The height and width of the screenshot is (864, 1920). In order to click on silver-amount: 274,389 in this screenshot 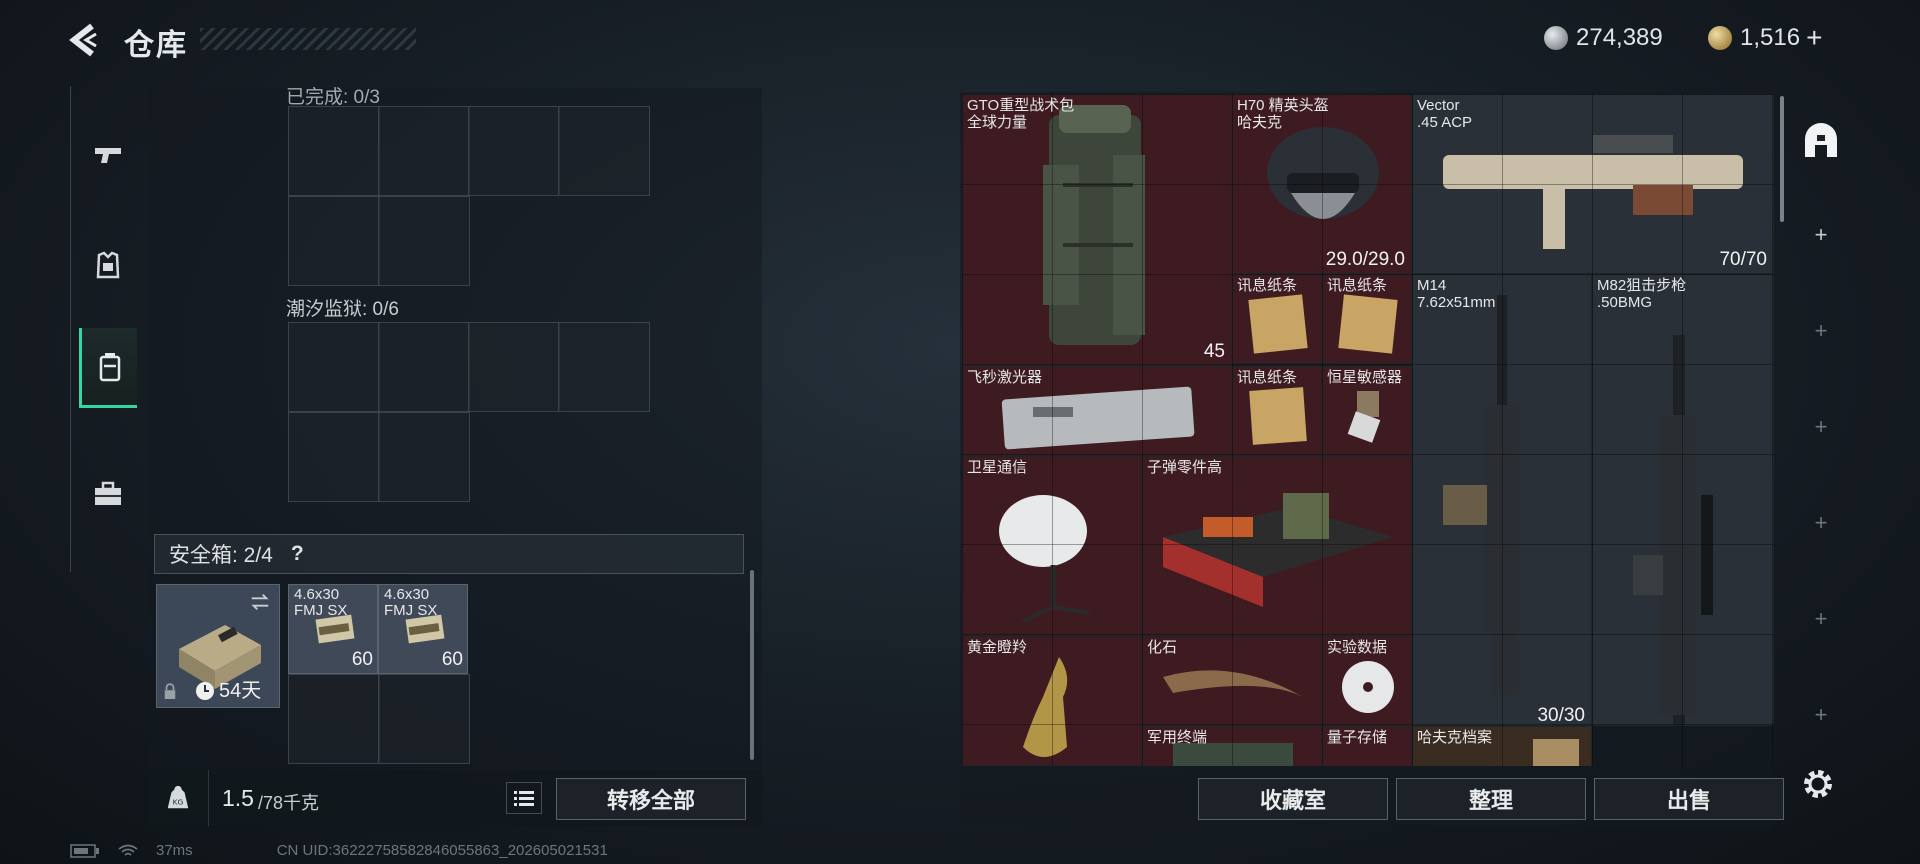, I will do `click(1619, 37)`.